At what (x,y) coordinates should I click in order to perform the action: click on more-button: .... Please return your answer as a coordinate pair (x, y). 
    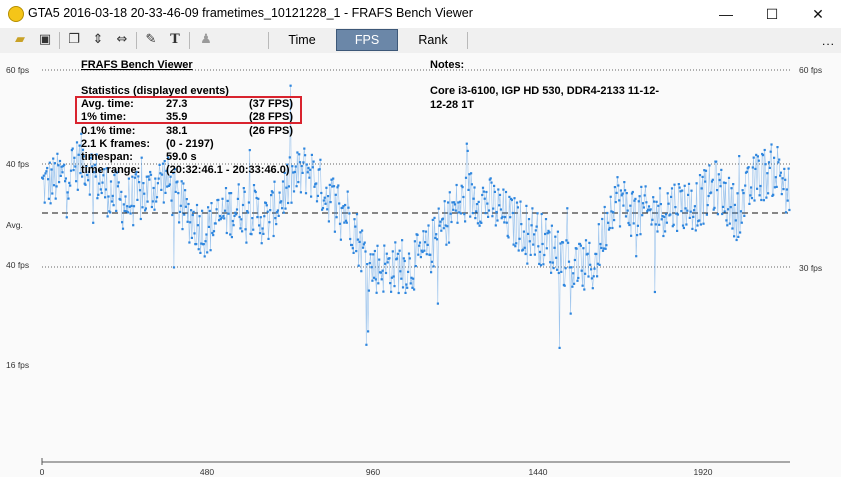
    Looking at the image, I should click on (828, 41).